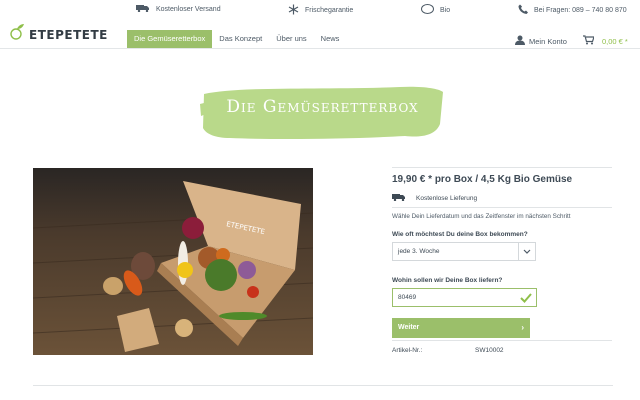 This screenshot has width=640, height=400. What do you see at coordinates (435, 10) in the screenshot?
I see `usp-bio: Bio` at bounding box center [435, 10].